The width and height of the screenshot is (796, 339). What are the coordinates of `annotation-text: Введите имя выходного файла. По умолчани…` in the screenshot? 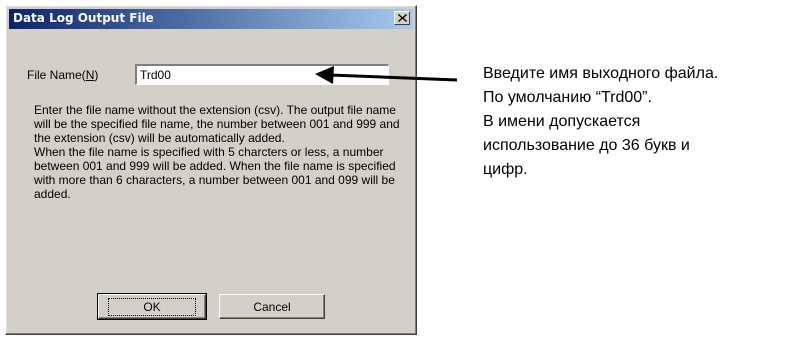 It's located at (638, 122).